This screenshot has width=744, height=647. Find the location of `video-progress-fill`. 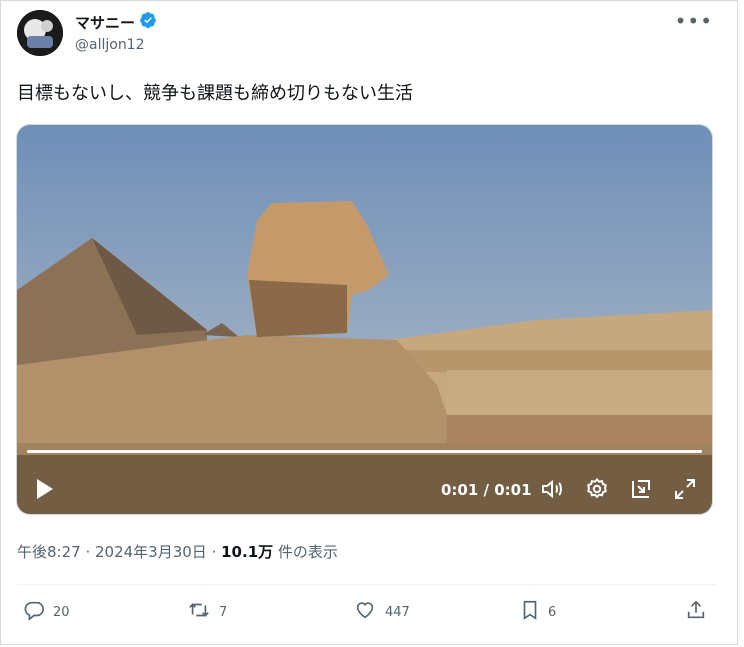

video-progress-fill is located at coordinates (364, 451).